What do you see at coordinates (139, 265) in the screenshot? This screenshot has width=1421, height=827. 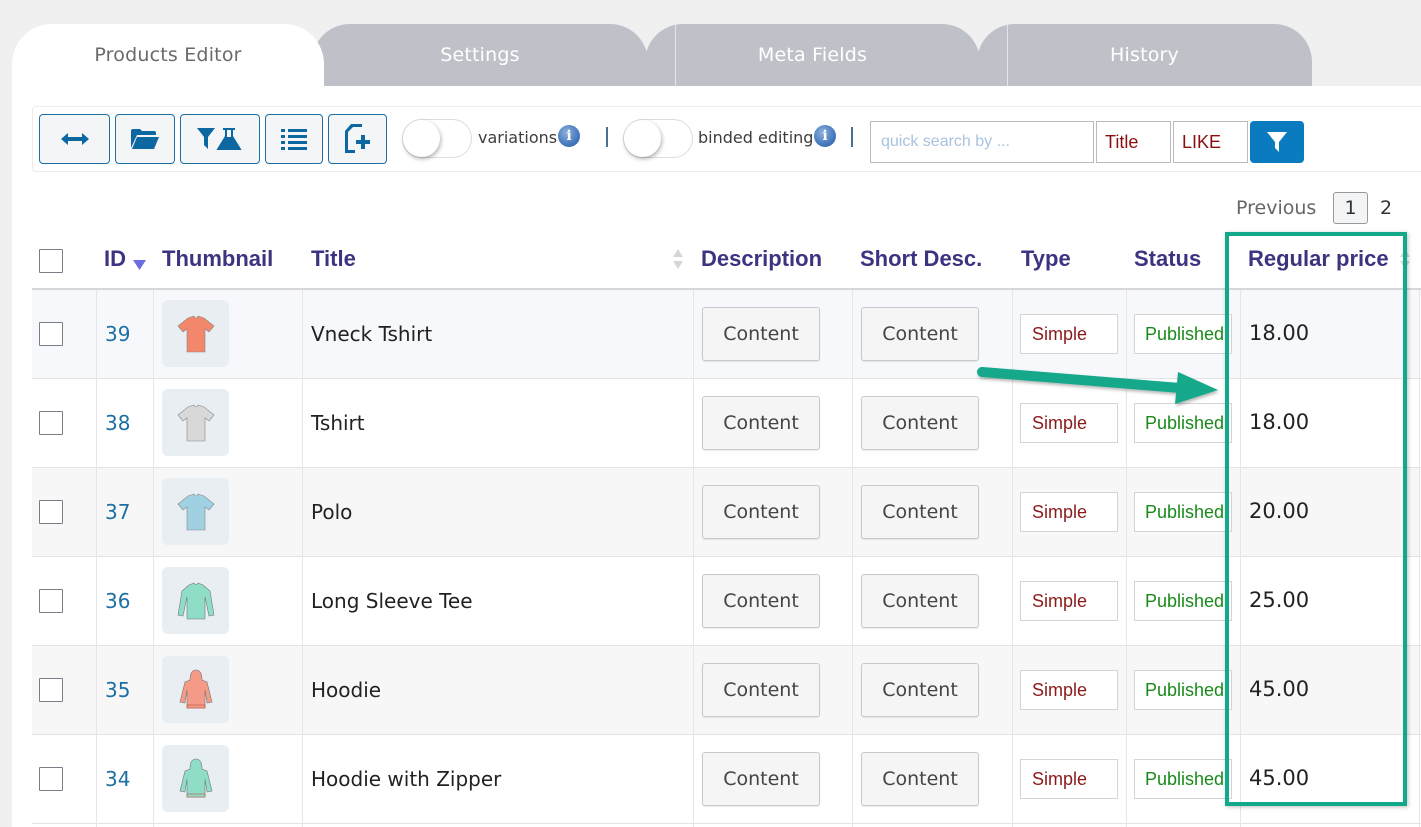 I see `sort-desc-icon` at bounding box center [139, 265].